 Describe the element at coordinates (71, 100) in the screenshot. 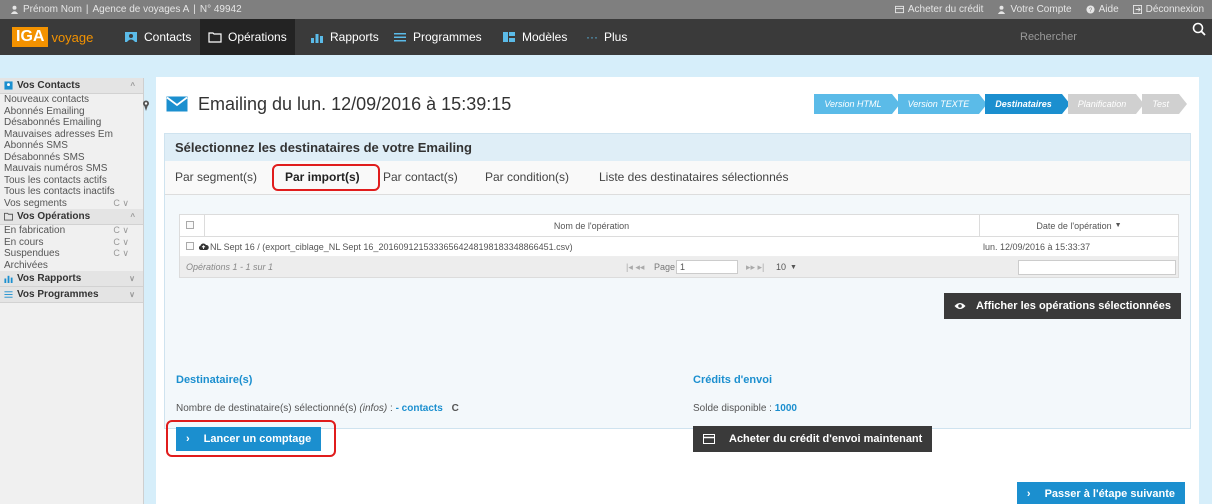

I see `sidebar-item: Nouveaux contacts` at that location.